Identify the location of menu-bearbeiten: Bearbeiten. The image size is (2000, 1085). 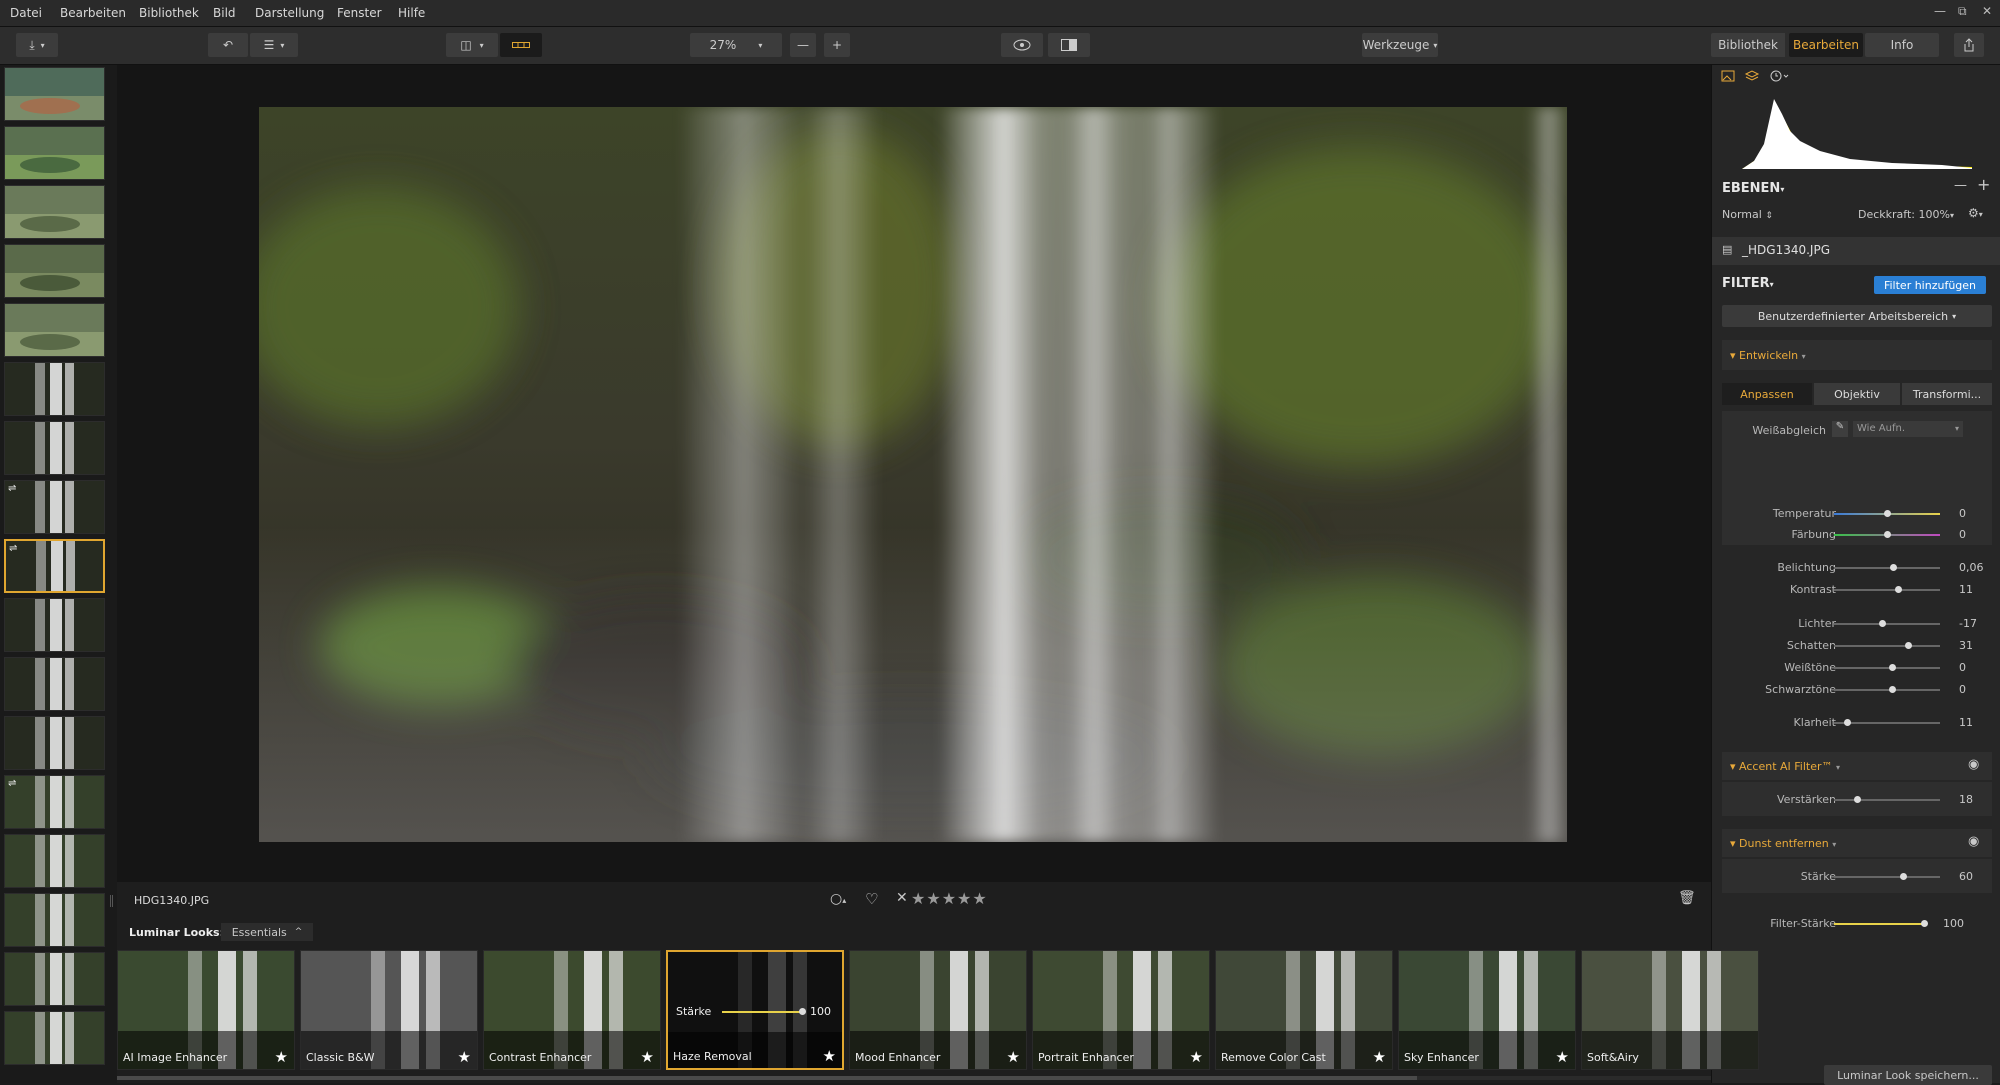
(93, 13).